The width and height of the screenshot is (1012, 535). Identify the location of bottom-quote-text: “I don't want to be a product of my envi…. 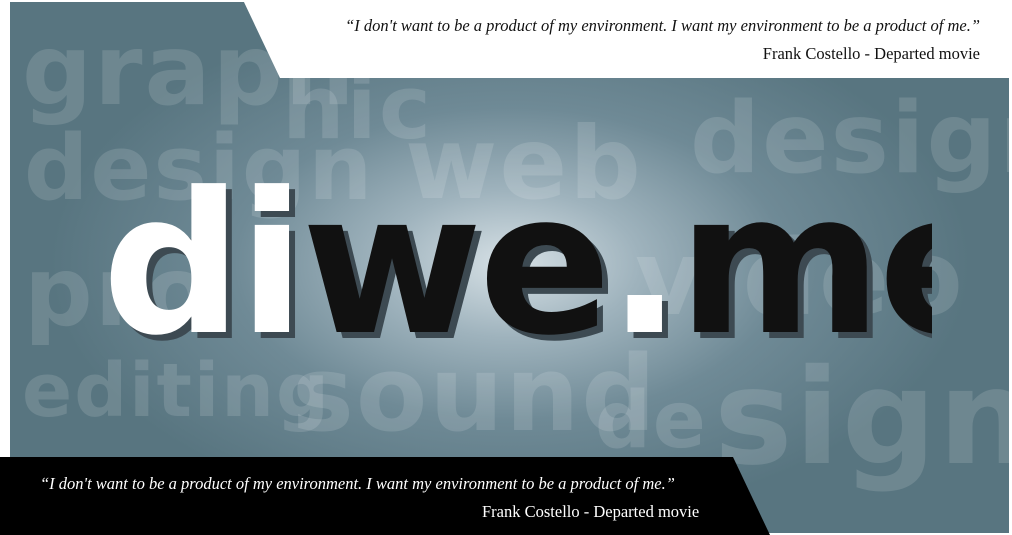
(357, 483).